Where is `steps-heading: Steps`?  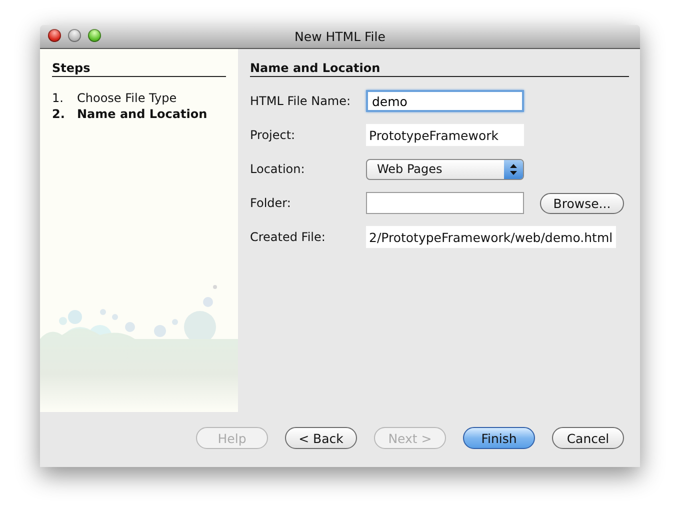
steps-heading: Steps is located at coordinates (139, 69).